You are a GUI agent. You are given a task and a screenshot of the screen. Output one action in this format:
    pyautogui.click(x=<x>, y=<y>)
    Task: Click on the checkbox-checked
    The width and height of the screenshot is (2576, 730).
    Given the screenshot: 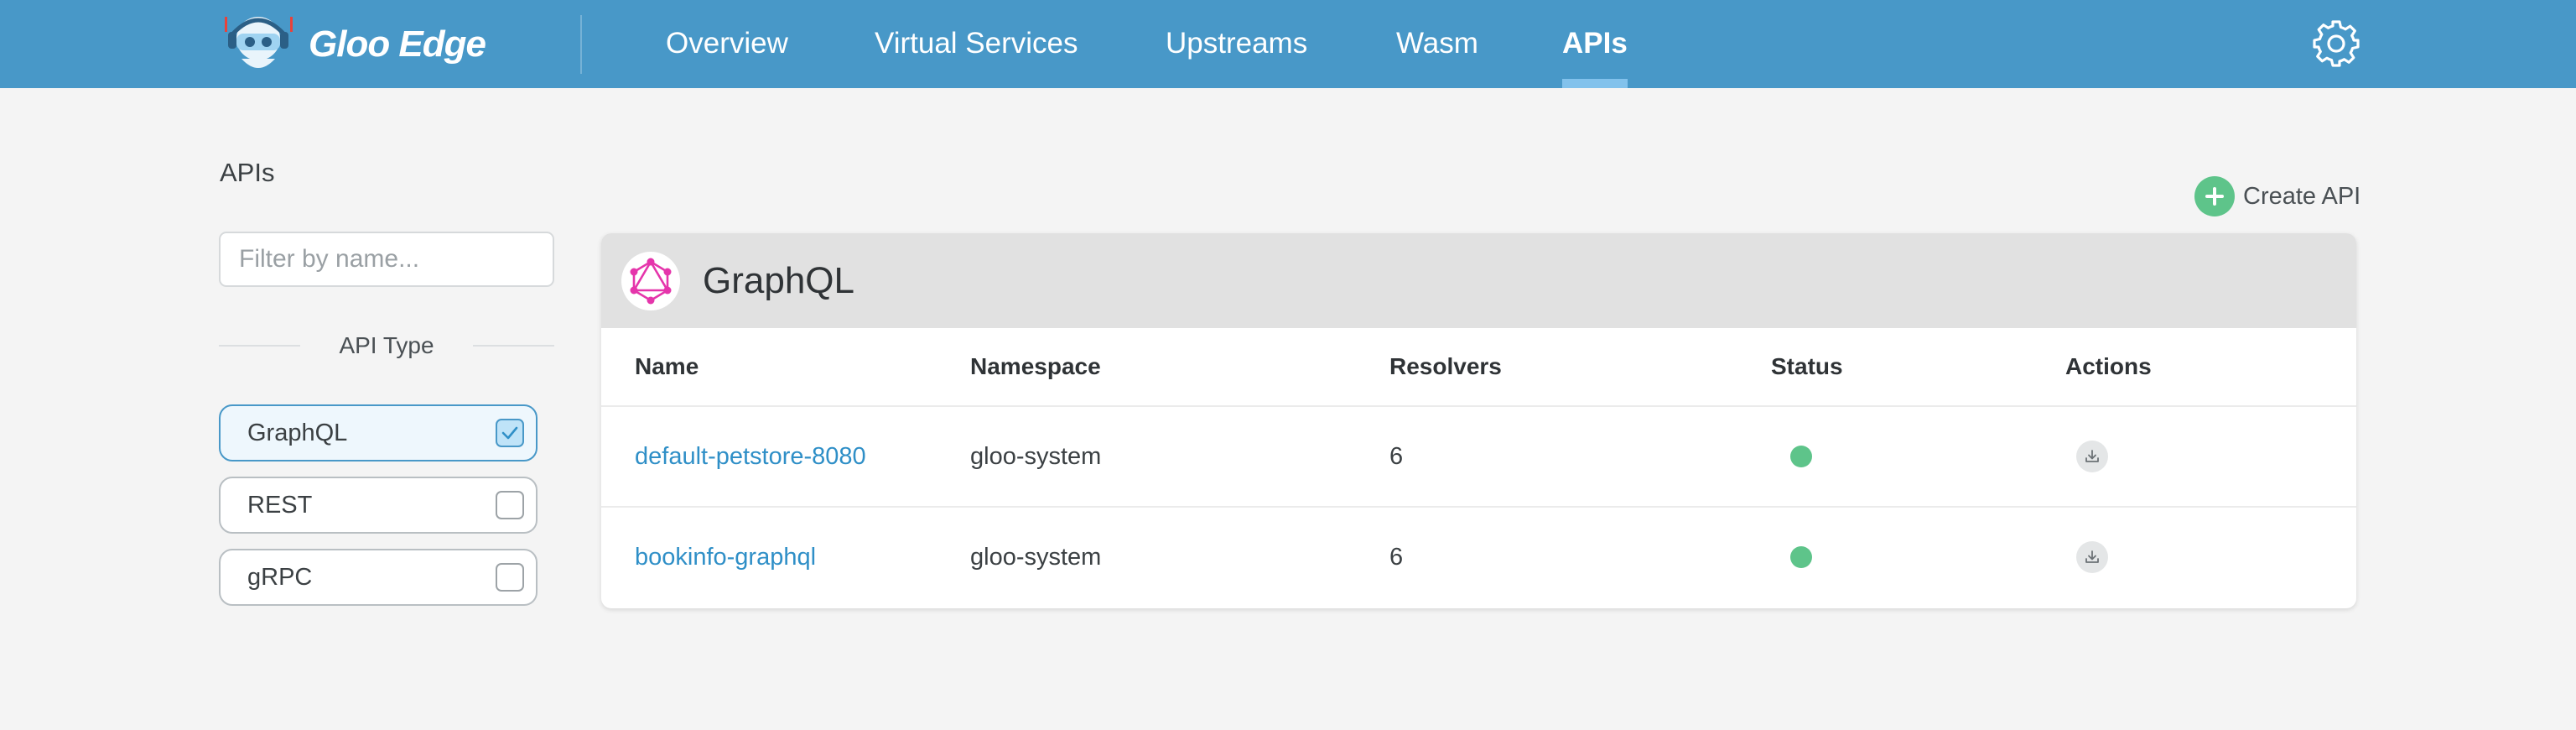 What is the action you would take?
    pyautogui.click(x=510, y=433)
    